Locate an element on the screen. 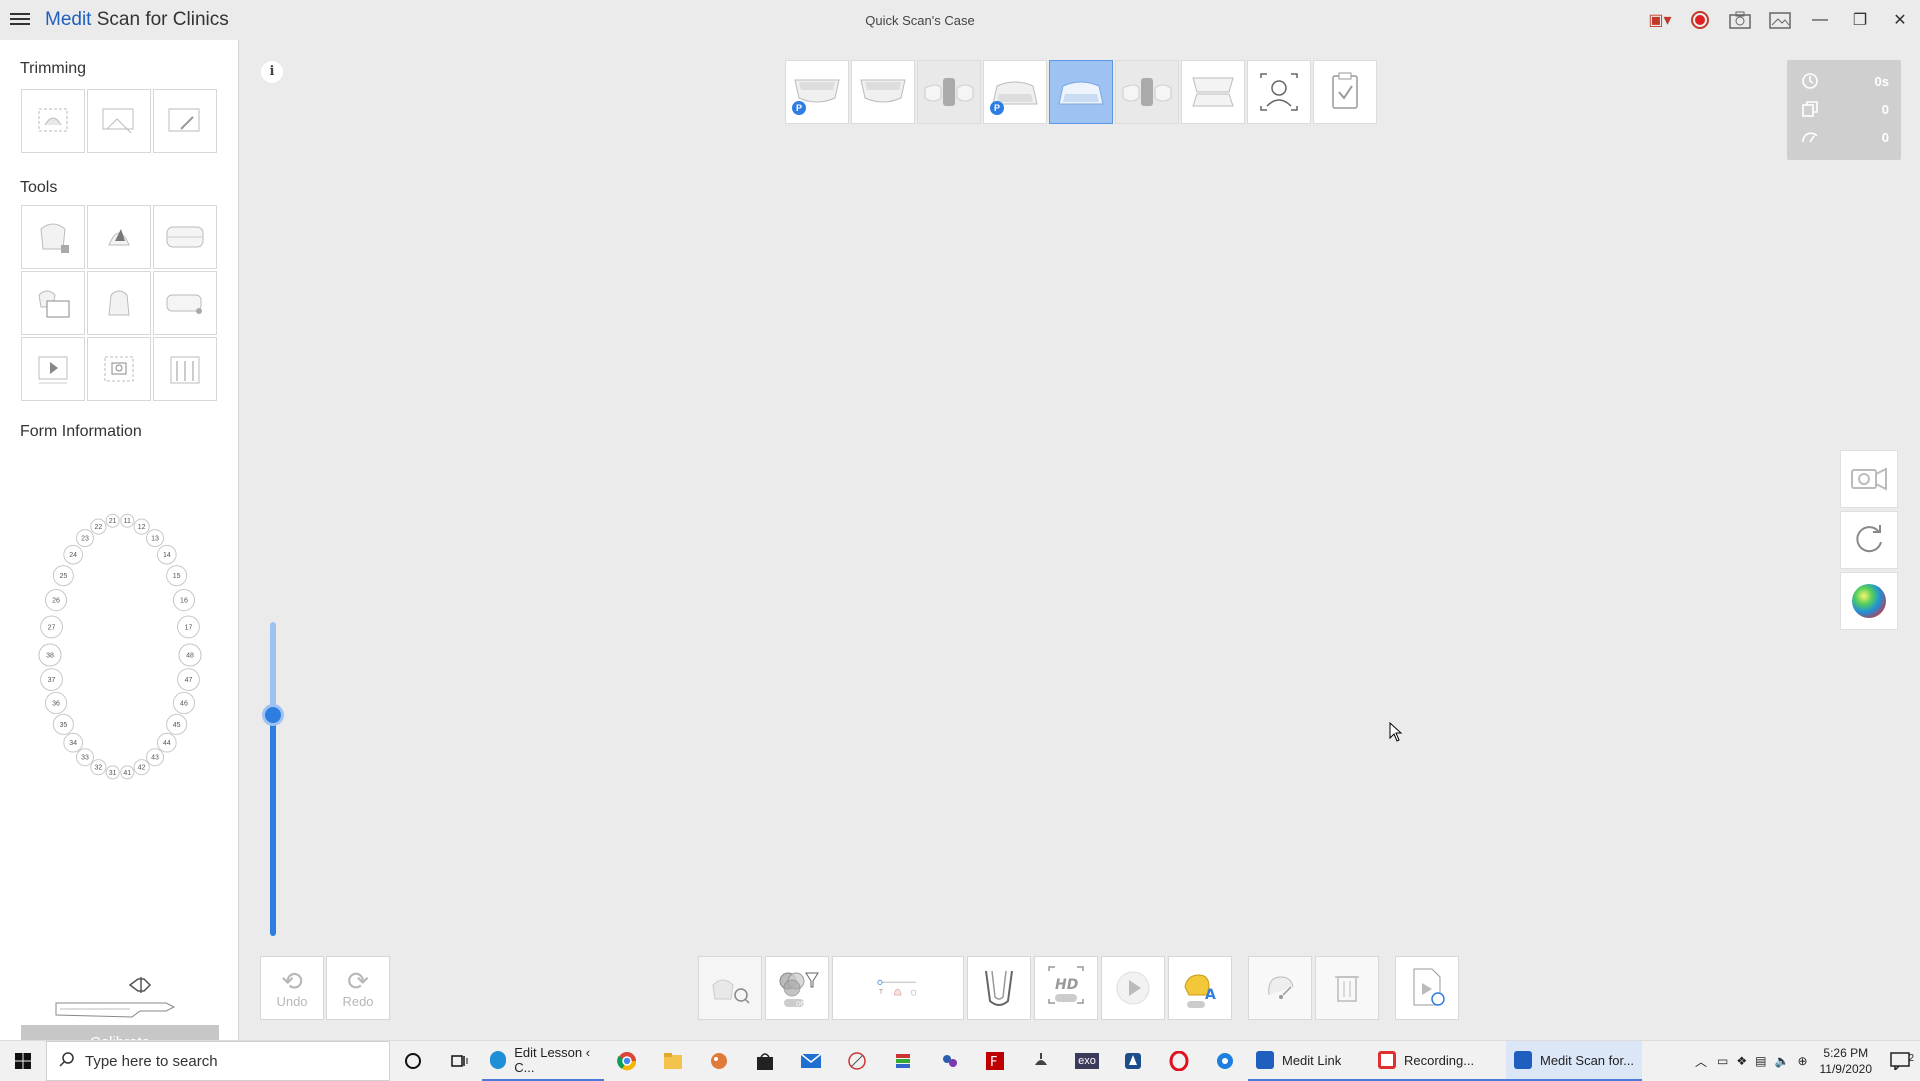 The image size is (1920, 1081). gallery-icon is located at coordinates (1780, 20).